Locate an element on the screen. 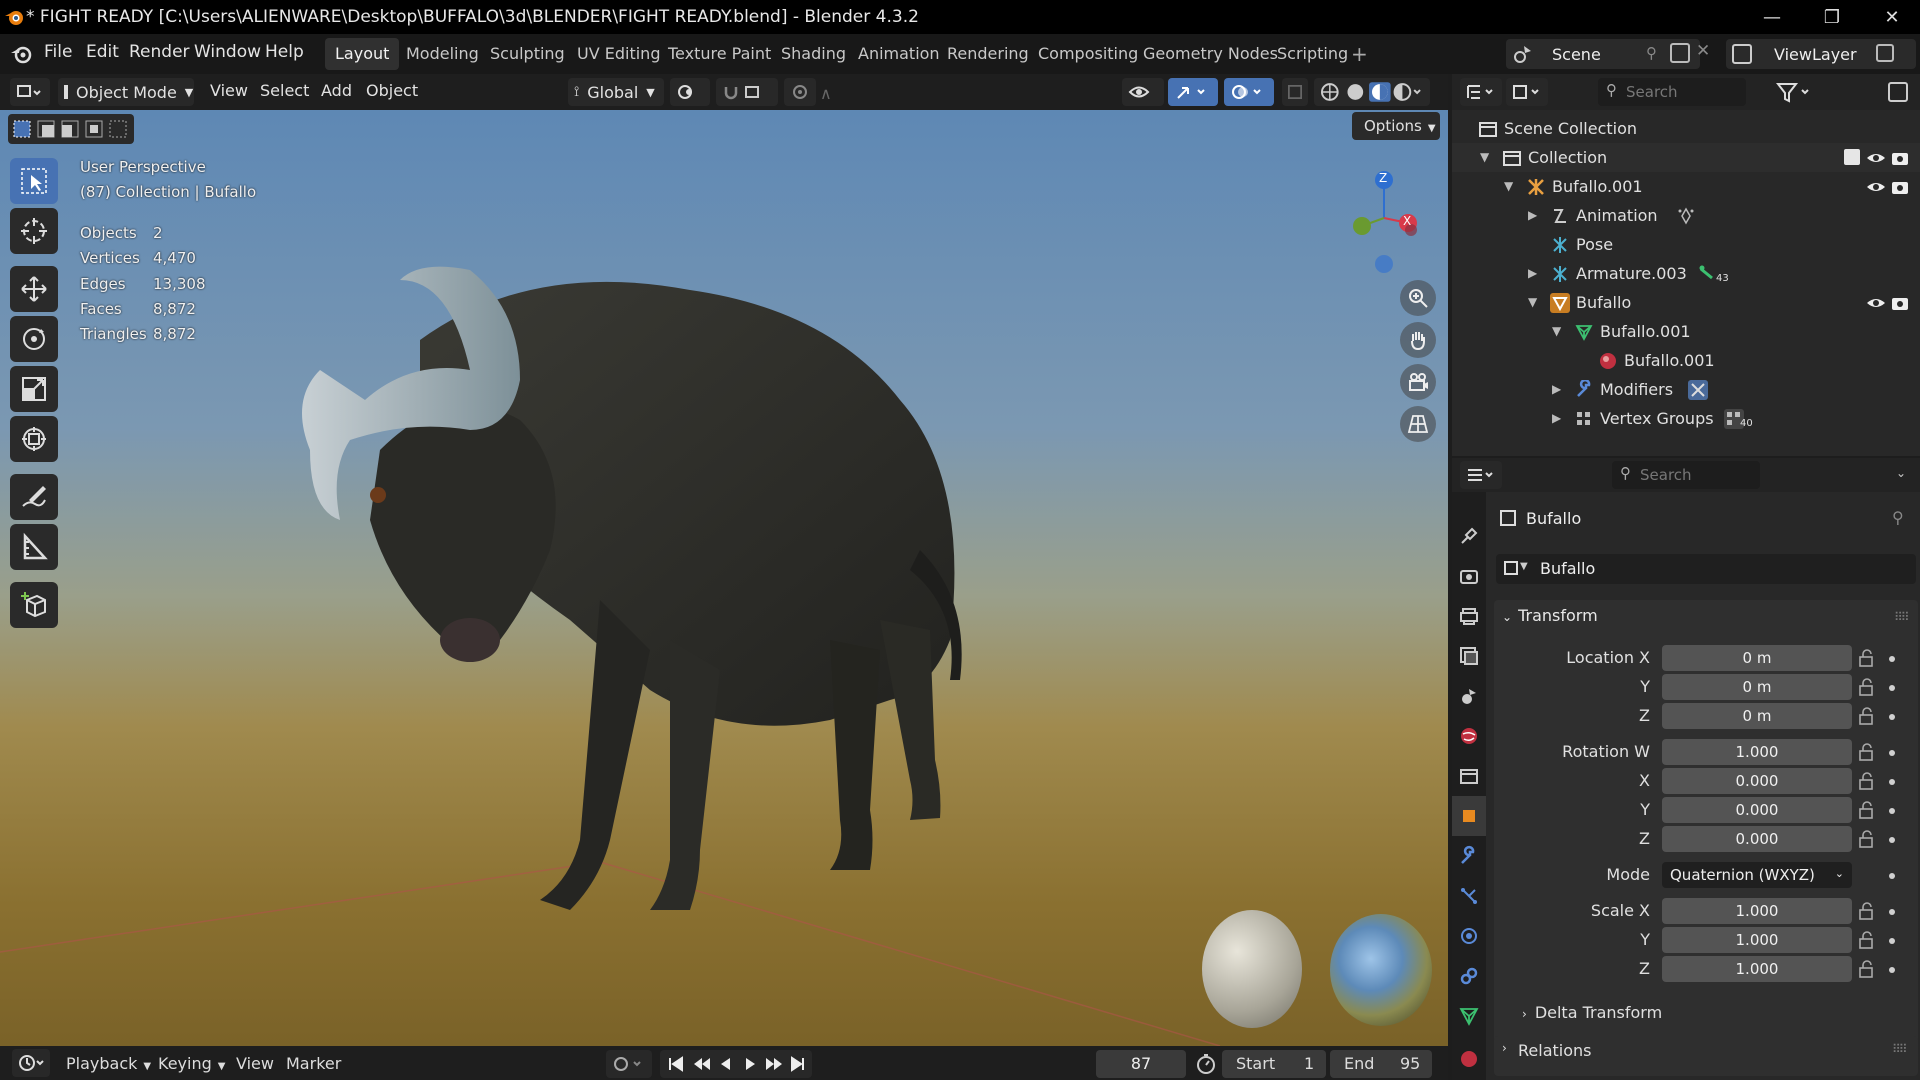 The image size is (1920, 1080). add-workspace-icon: + is located at coordinates (1359, 54).